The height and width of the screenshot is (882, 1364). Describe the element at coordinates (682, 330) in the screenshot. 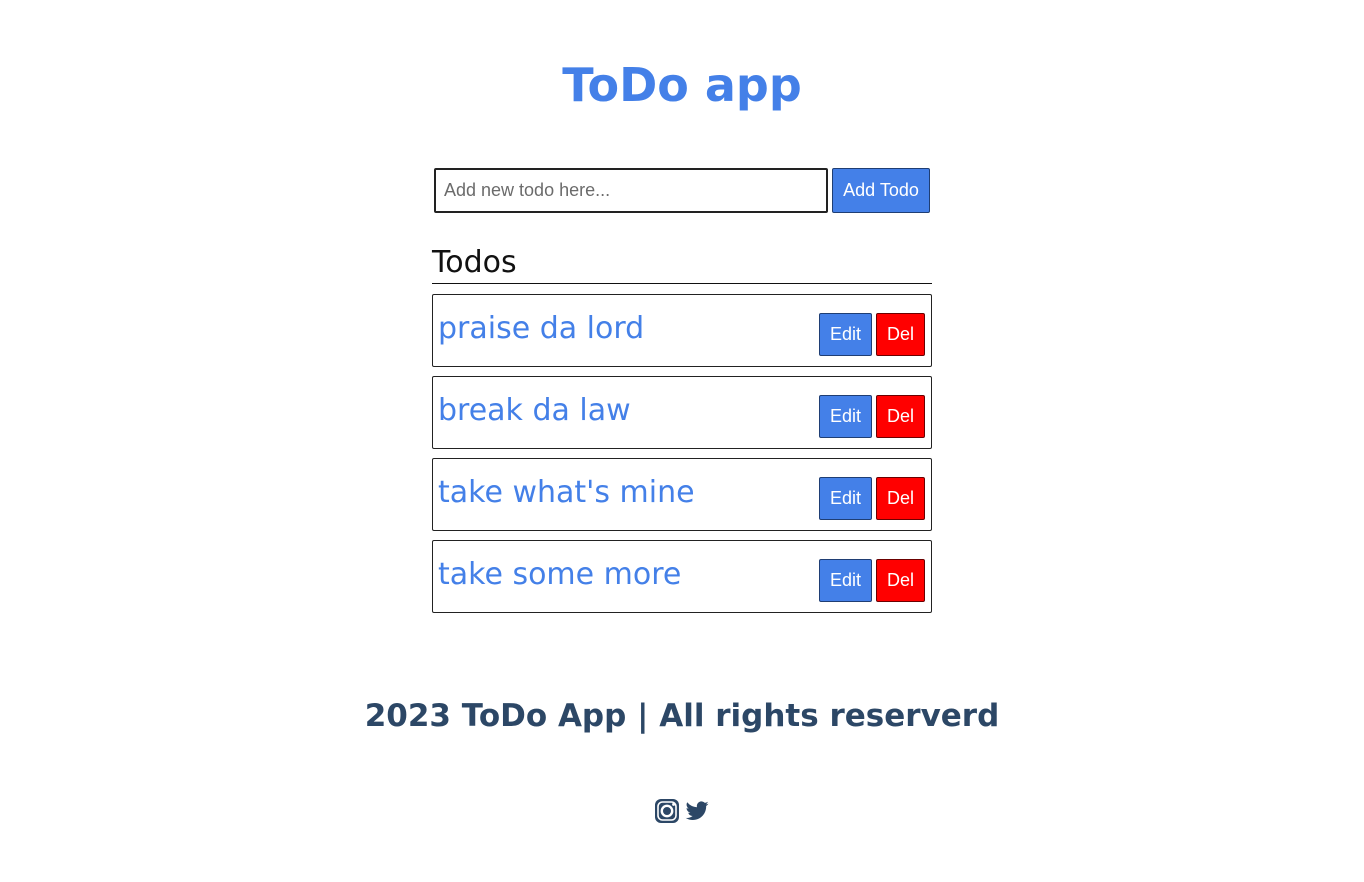

I see `todo-item: praise da lord Edit Del` at that location.